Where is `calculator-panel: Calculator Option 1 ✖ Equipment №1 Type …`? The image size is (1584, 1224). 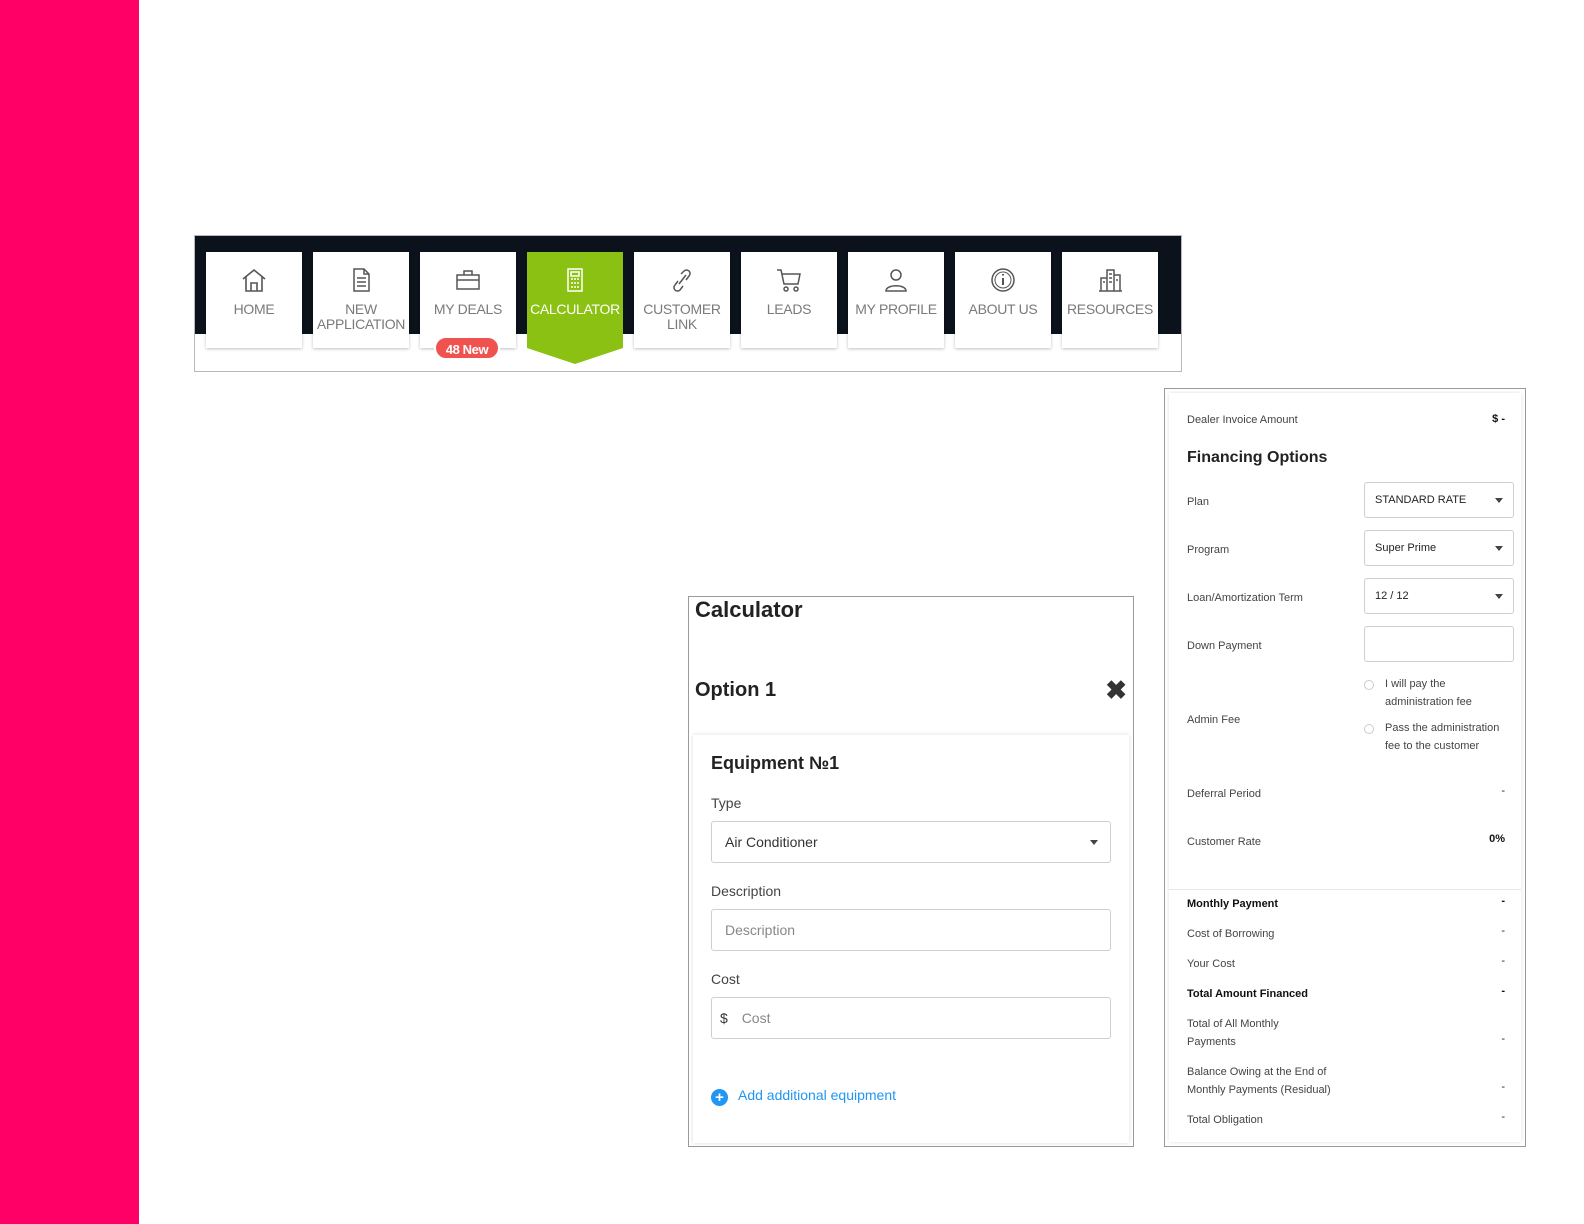 calculator-panel: Calculator Option 1 ✖ Equipment №1 Type … is located at coordinates (911, 871).